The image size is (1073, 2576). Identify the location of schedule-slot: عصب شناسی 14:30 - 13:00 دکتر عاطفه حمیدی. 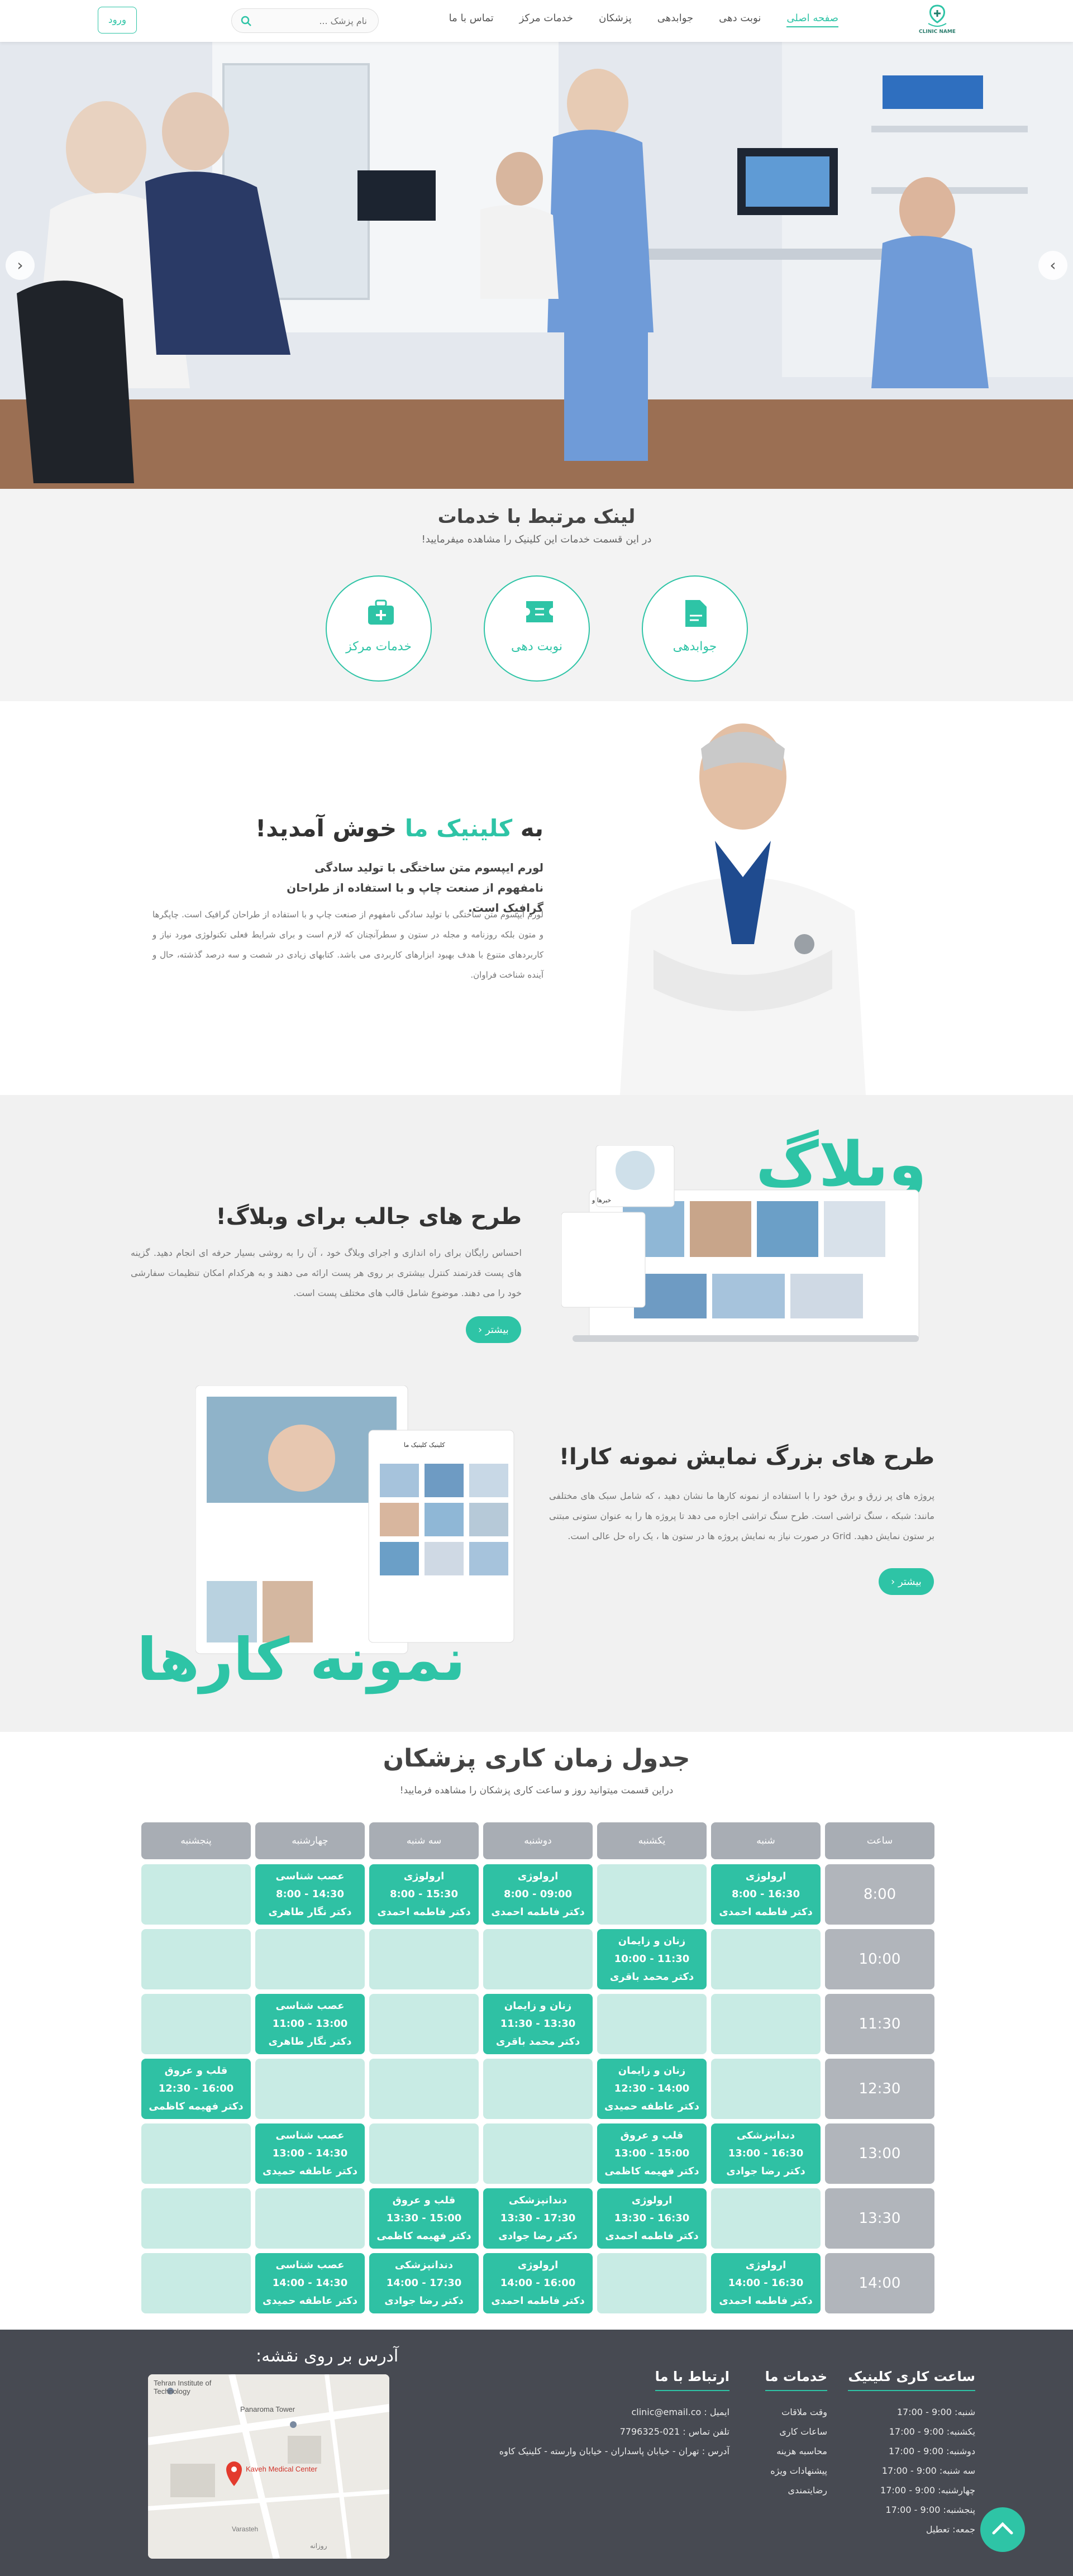
(310, 2153).